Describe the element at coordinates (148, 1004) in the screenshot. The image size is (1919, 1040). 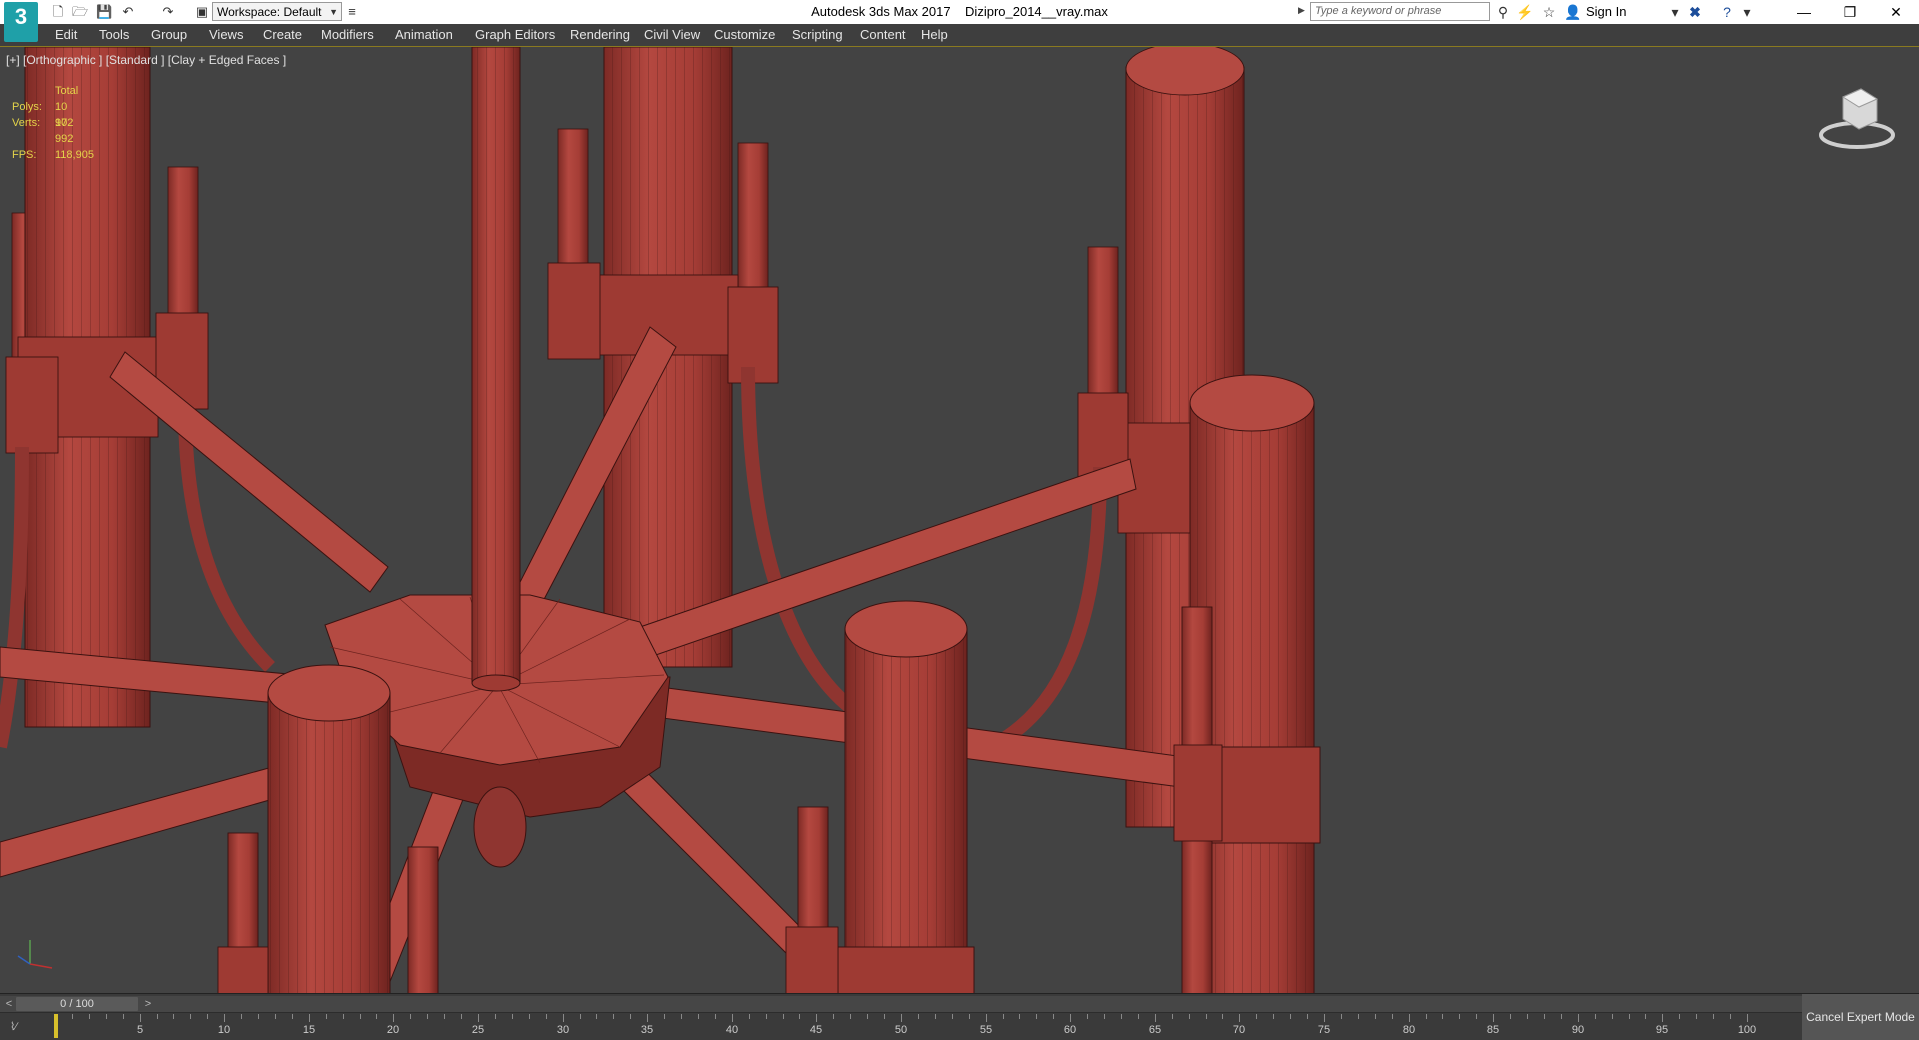
I see `next-frame-icon: >` at that location.